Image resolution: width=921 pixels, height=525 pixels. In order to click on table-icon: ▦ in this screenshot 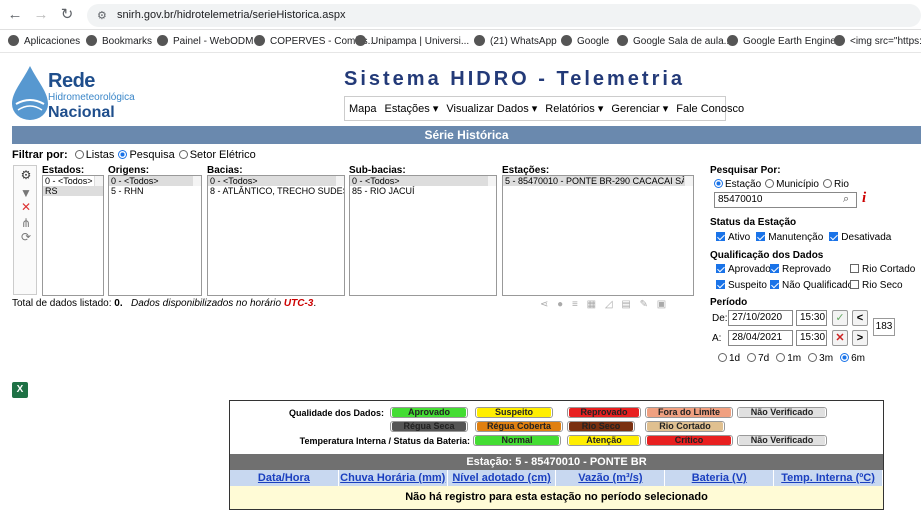, I will do `click(593, 304)`.